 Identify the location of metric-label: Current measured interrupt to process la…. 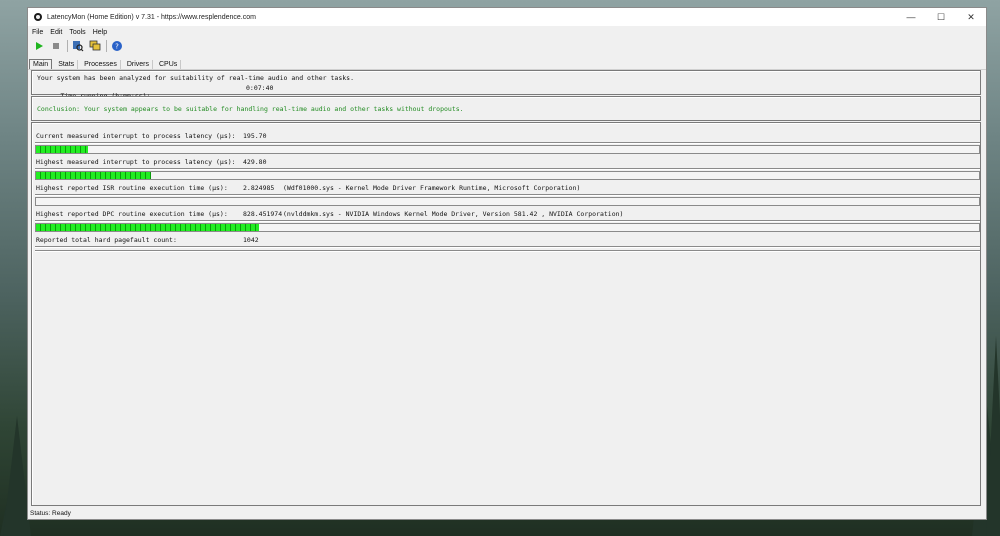
(136, 136).